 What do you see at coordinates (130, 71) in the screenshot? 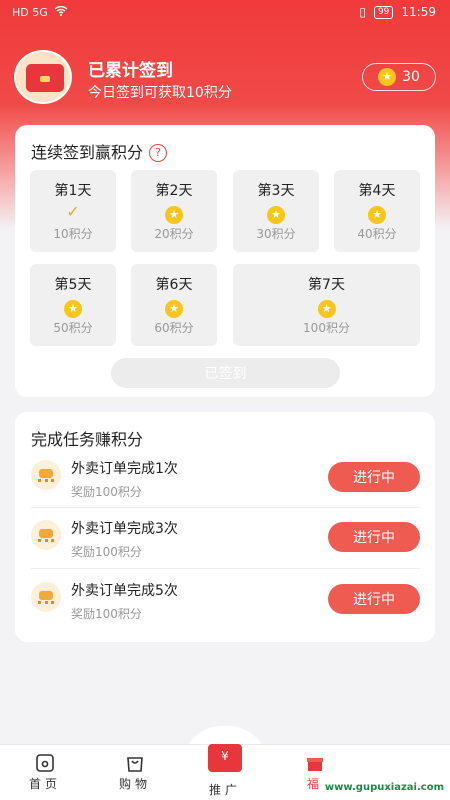
I see `total-checkin-title: 已累计签到` at bounding box center [130, 71].